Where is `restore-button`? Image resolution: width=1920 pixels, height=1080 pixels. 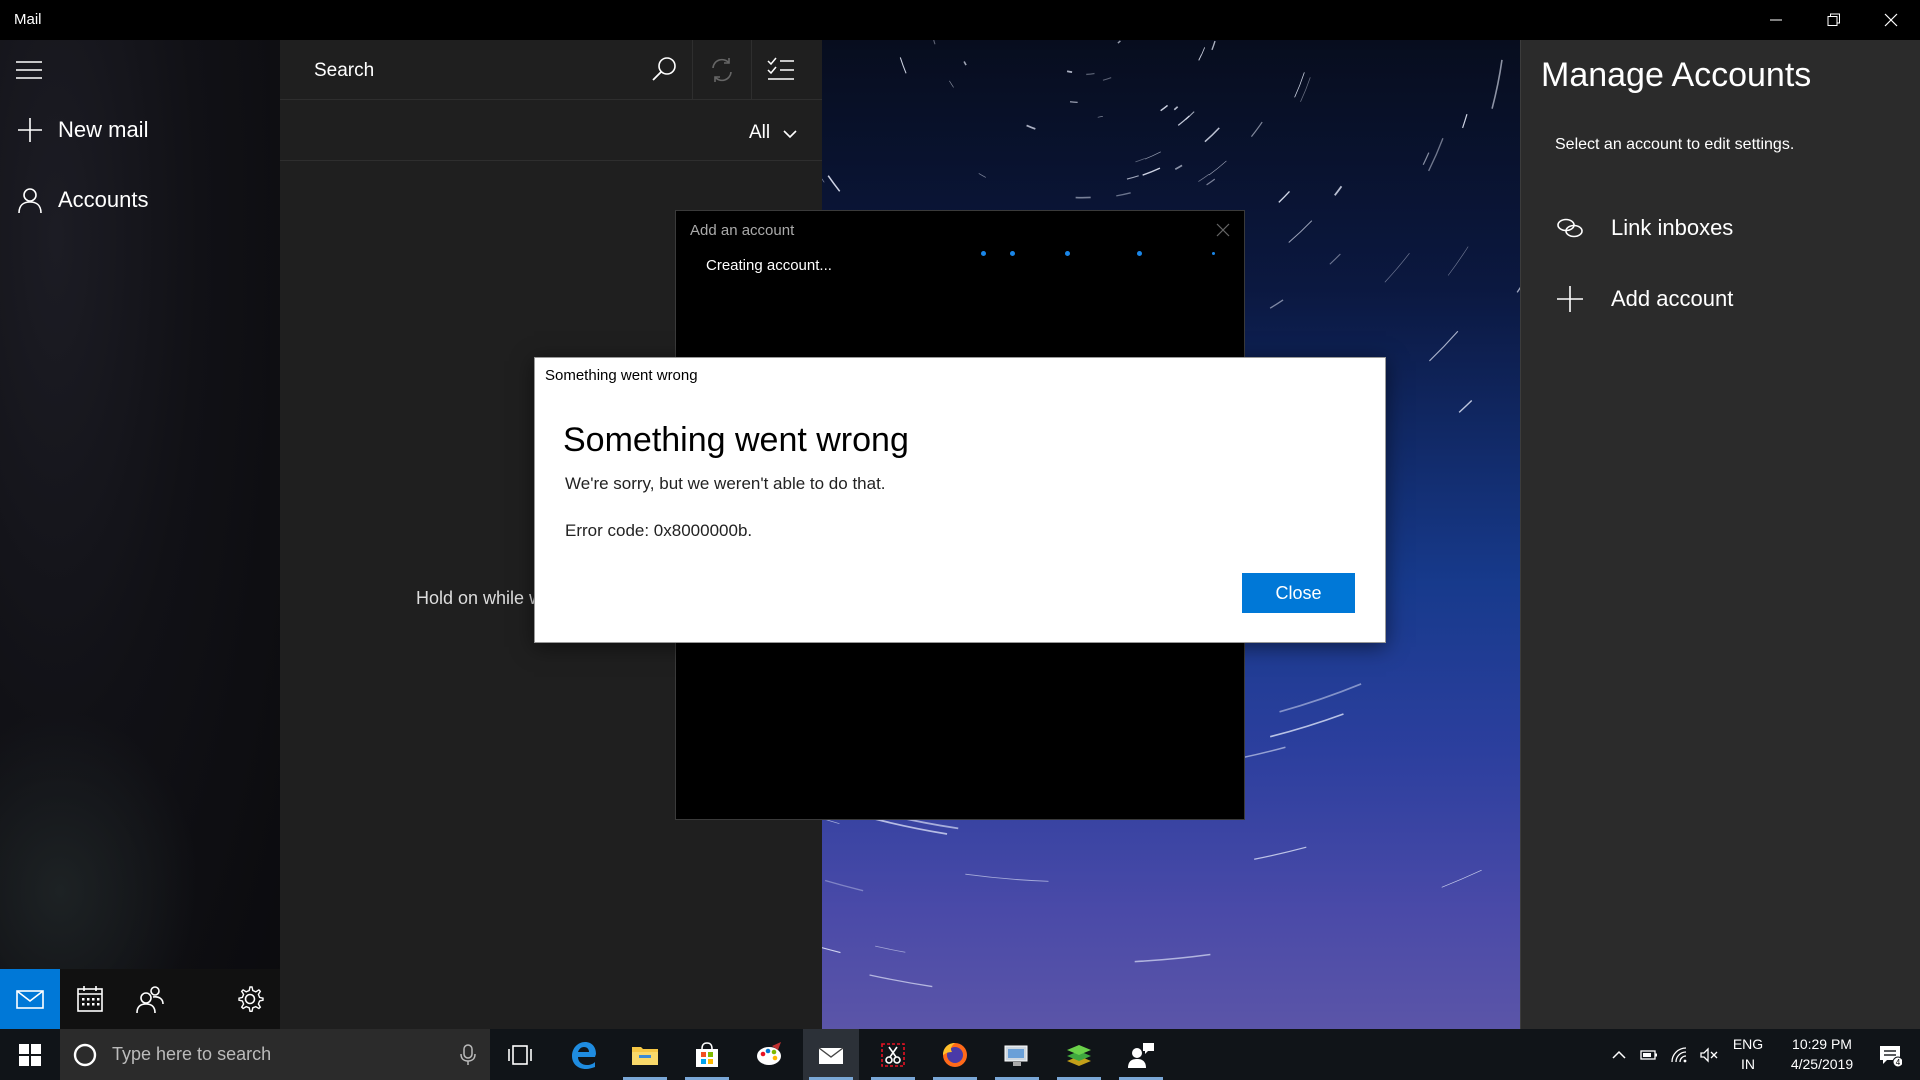
restore-button is located at coordinates (1834, 20).